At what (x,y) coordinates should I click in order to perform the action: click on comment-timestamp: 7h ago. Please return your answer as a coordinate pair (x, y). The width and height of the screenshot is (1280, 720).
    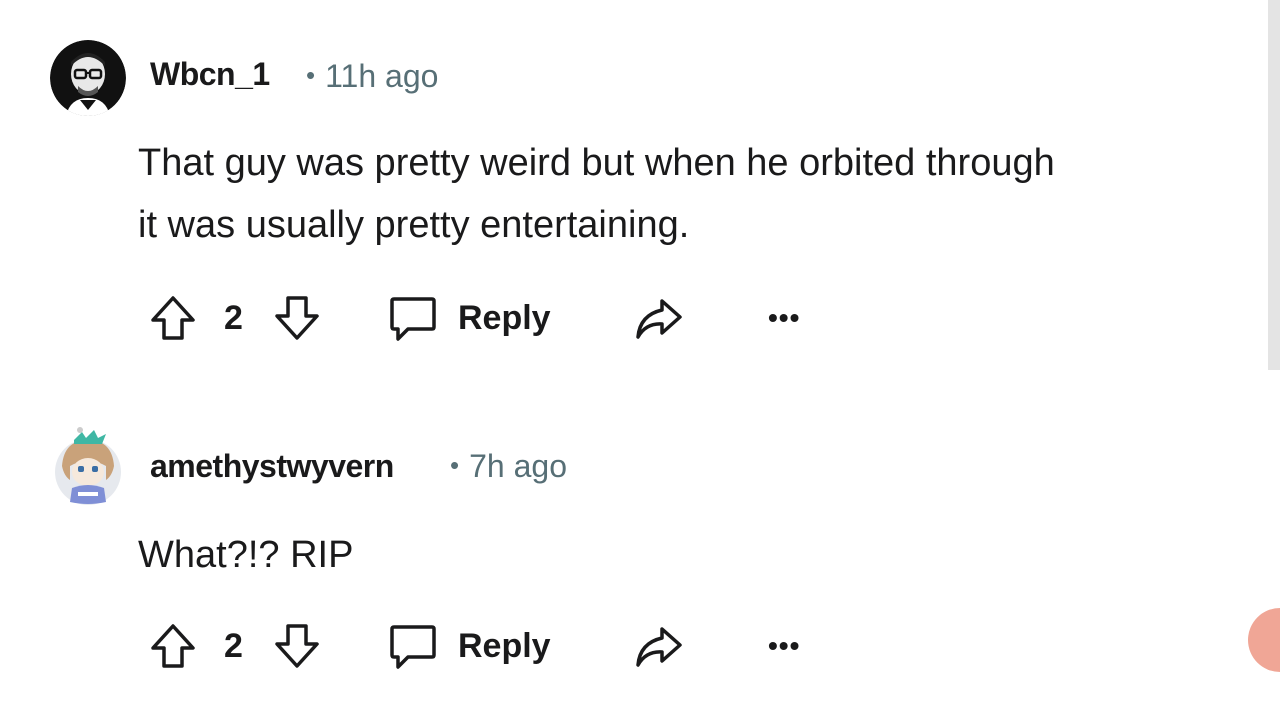
    Looking at the image, I should click on (518, 466).